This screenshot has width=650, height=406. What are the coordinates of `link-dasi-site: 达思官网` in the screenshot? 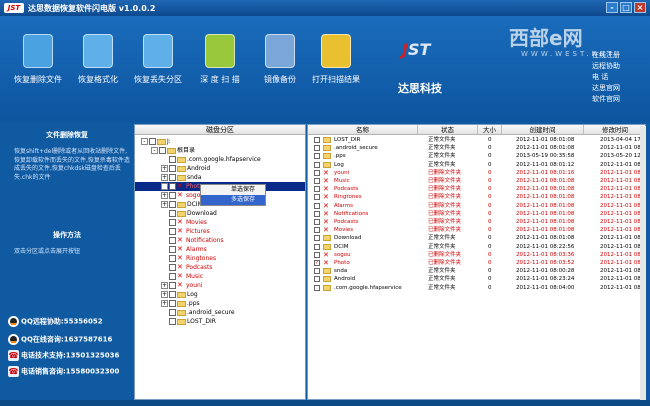 It's located at (621, 88).